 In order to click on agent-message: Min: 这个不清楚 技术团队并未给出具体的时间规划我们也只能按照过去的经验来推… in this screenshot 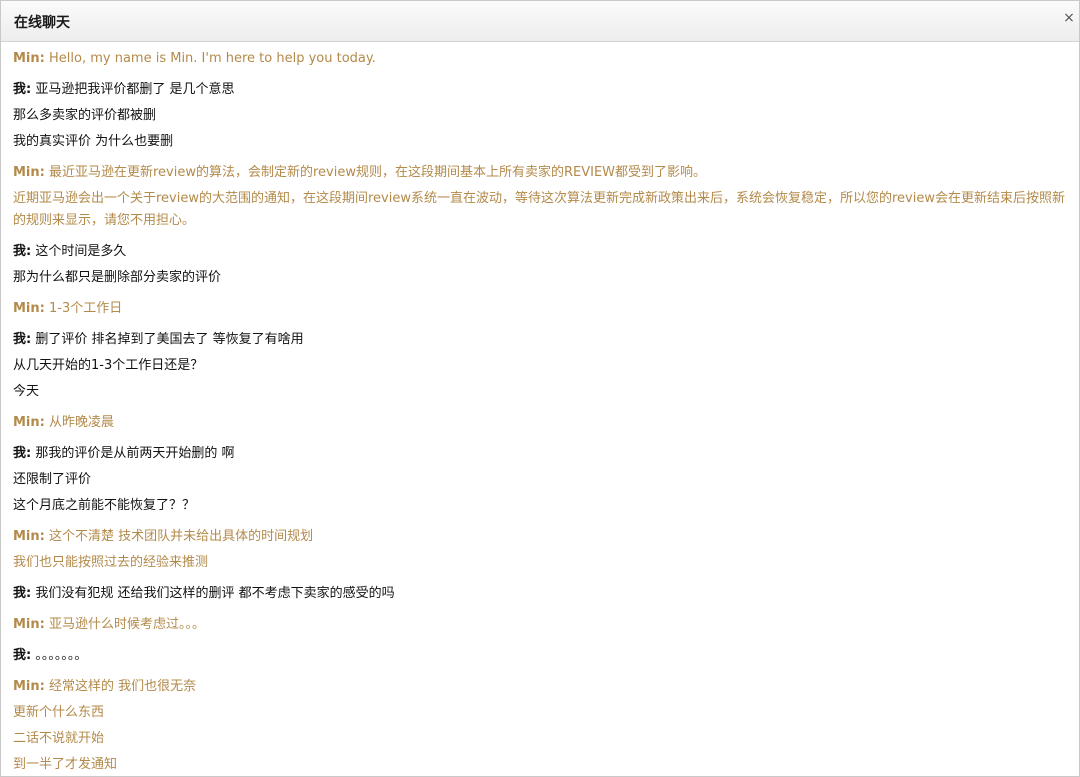, I will do `click(540, 550)`.